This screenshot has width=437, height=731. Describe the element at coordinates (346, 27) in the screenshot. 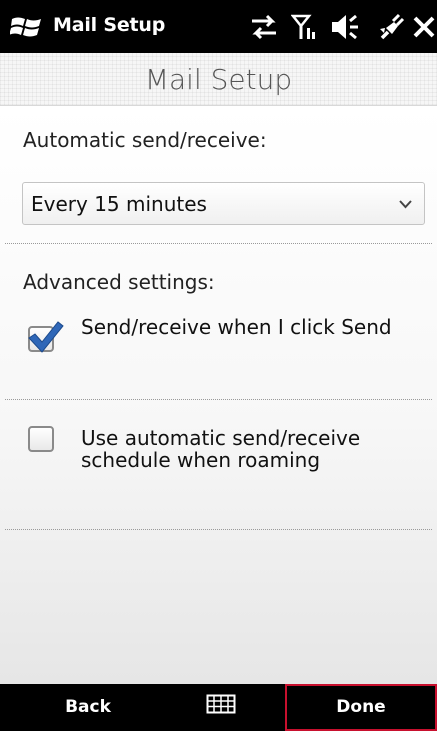

I see `volume-icon` at that location.